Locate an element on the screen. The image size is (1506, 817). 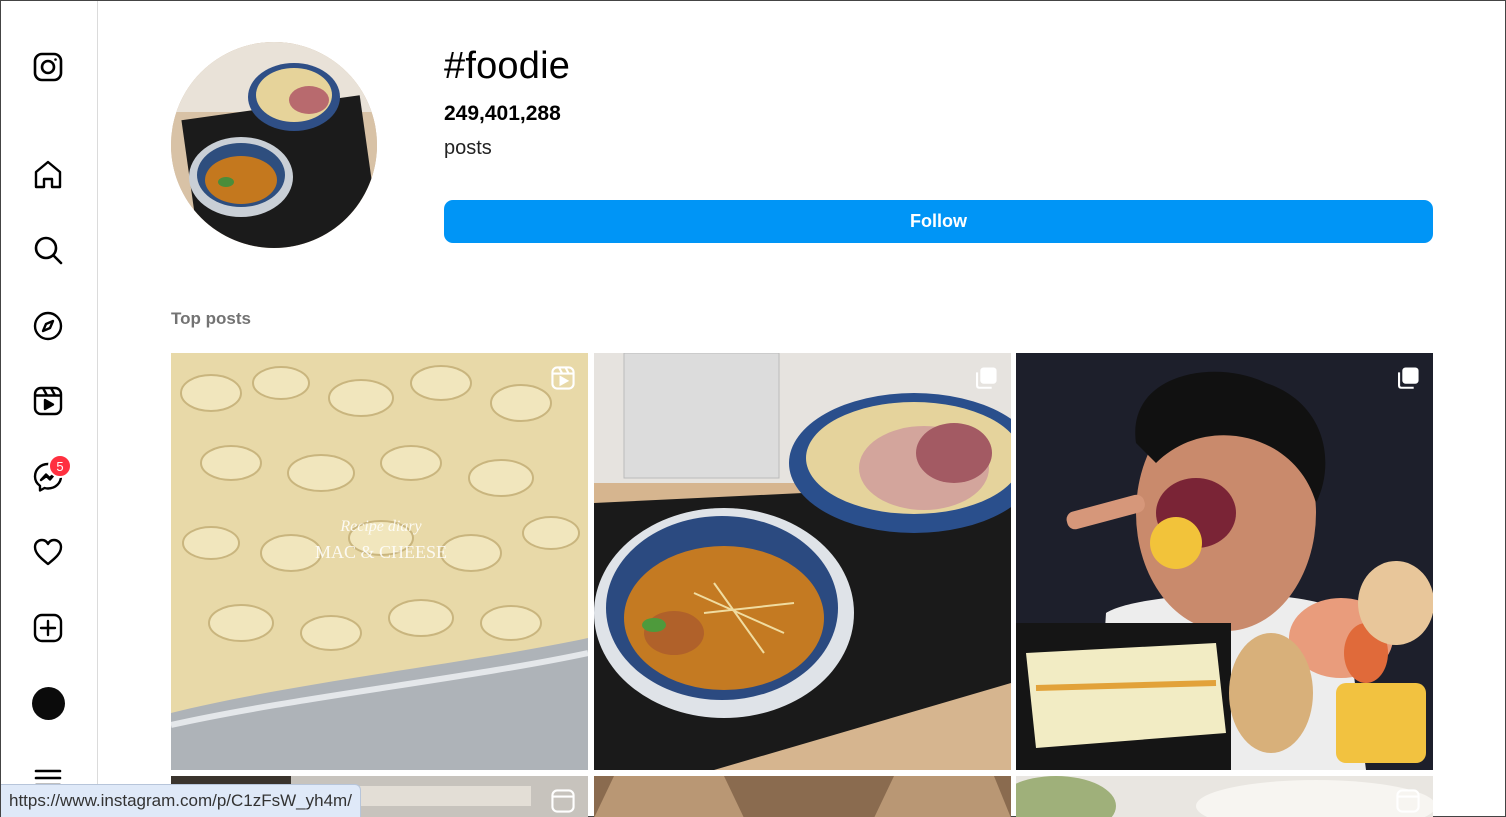
post-overlay-text-1: Recipe diary is located at coordinates (380, 526).